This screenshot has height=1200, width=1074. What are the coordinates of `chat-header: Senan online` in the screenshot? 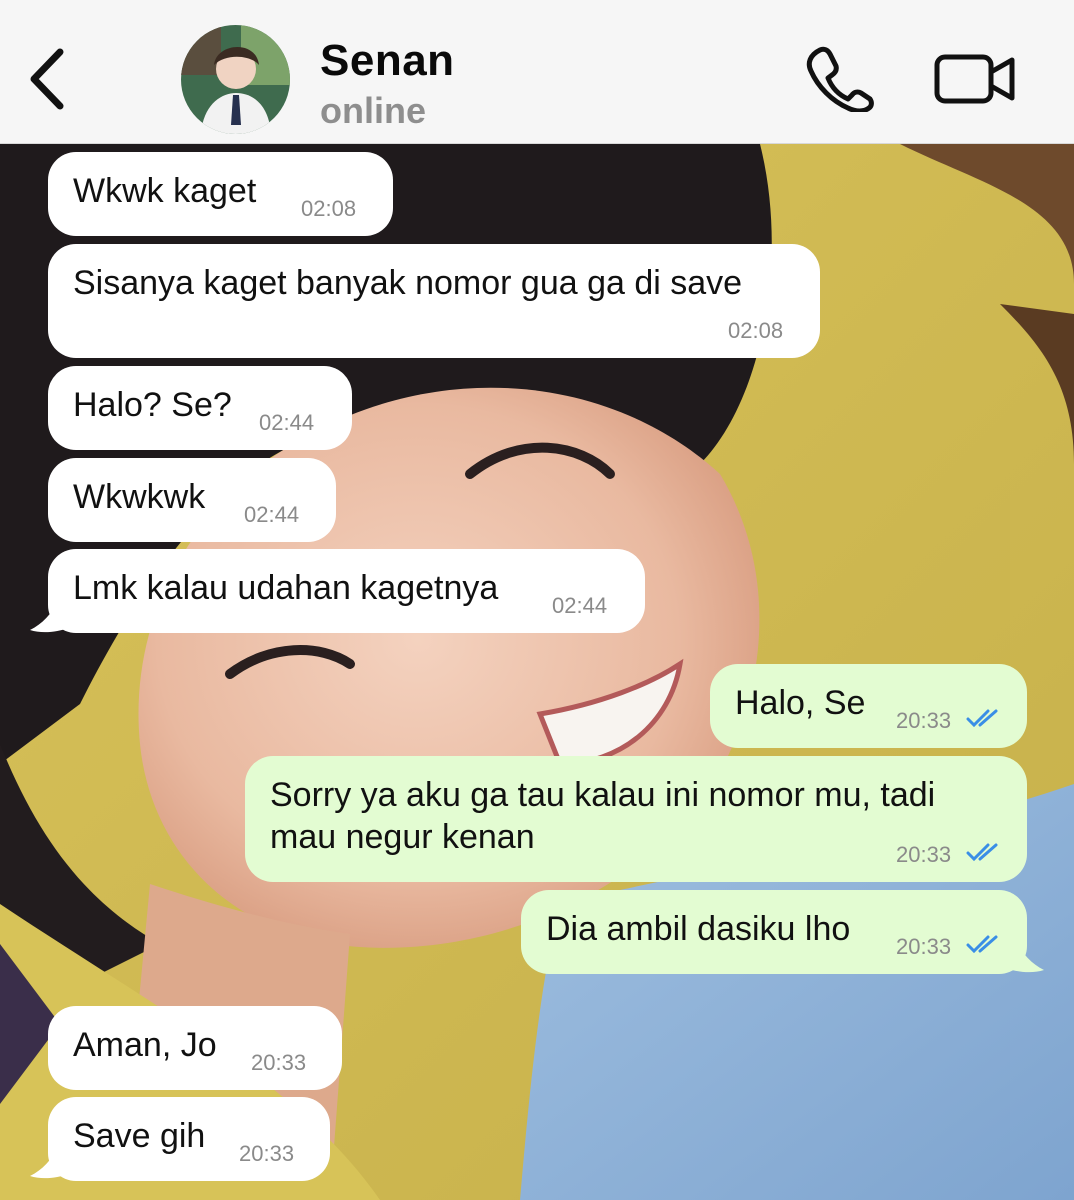 It's located at (537, 72).